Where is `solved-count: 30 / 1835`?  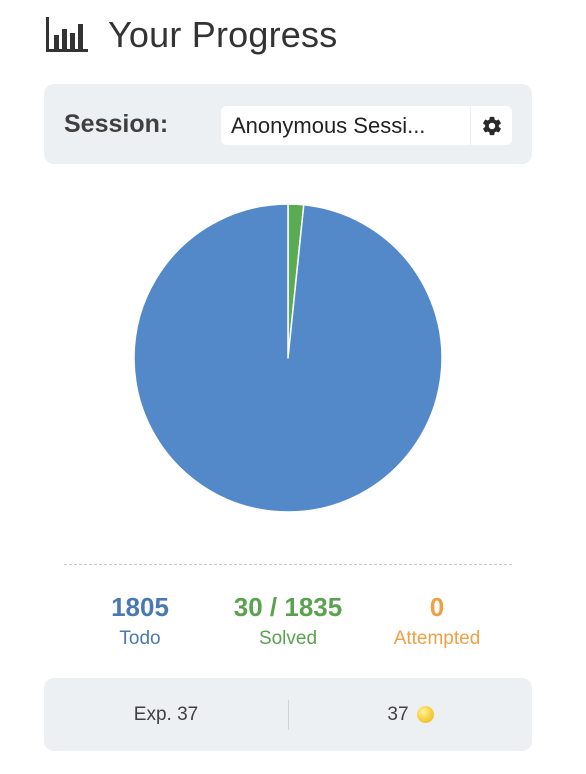
solved-count: 30 / 1835 is located at coordinates (288, 607).